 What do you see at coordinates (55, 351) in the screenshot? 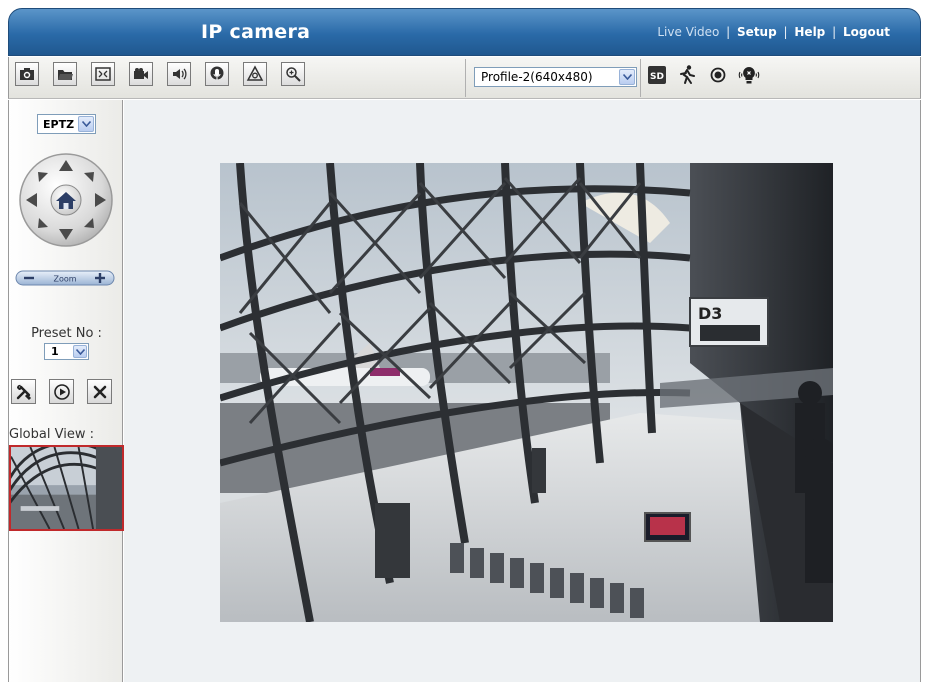
I see `preset-select-value: 1` at bounding box center [55, 351].